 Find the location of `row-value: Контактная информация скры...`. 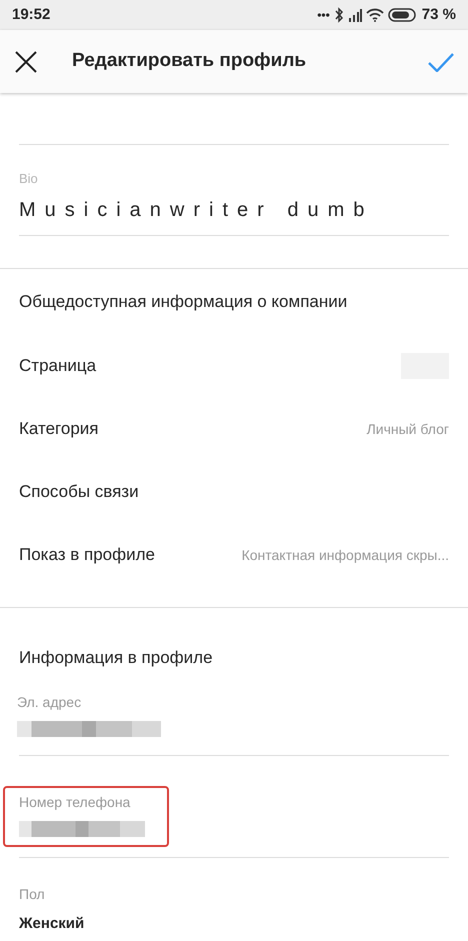

row-value: Контактная информация скры... is located at coordinates (345, 555).